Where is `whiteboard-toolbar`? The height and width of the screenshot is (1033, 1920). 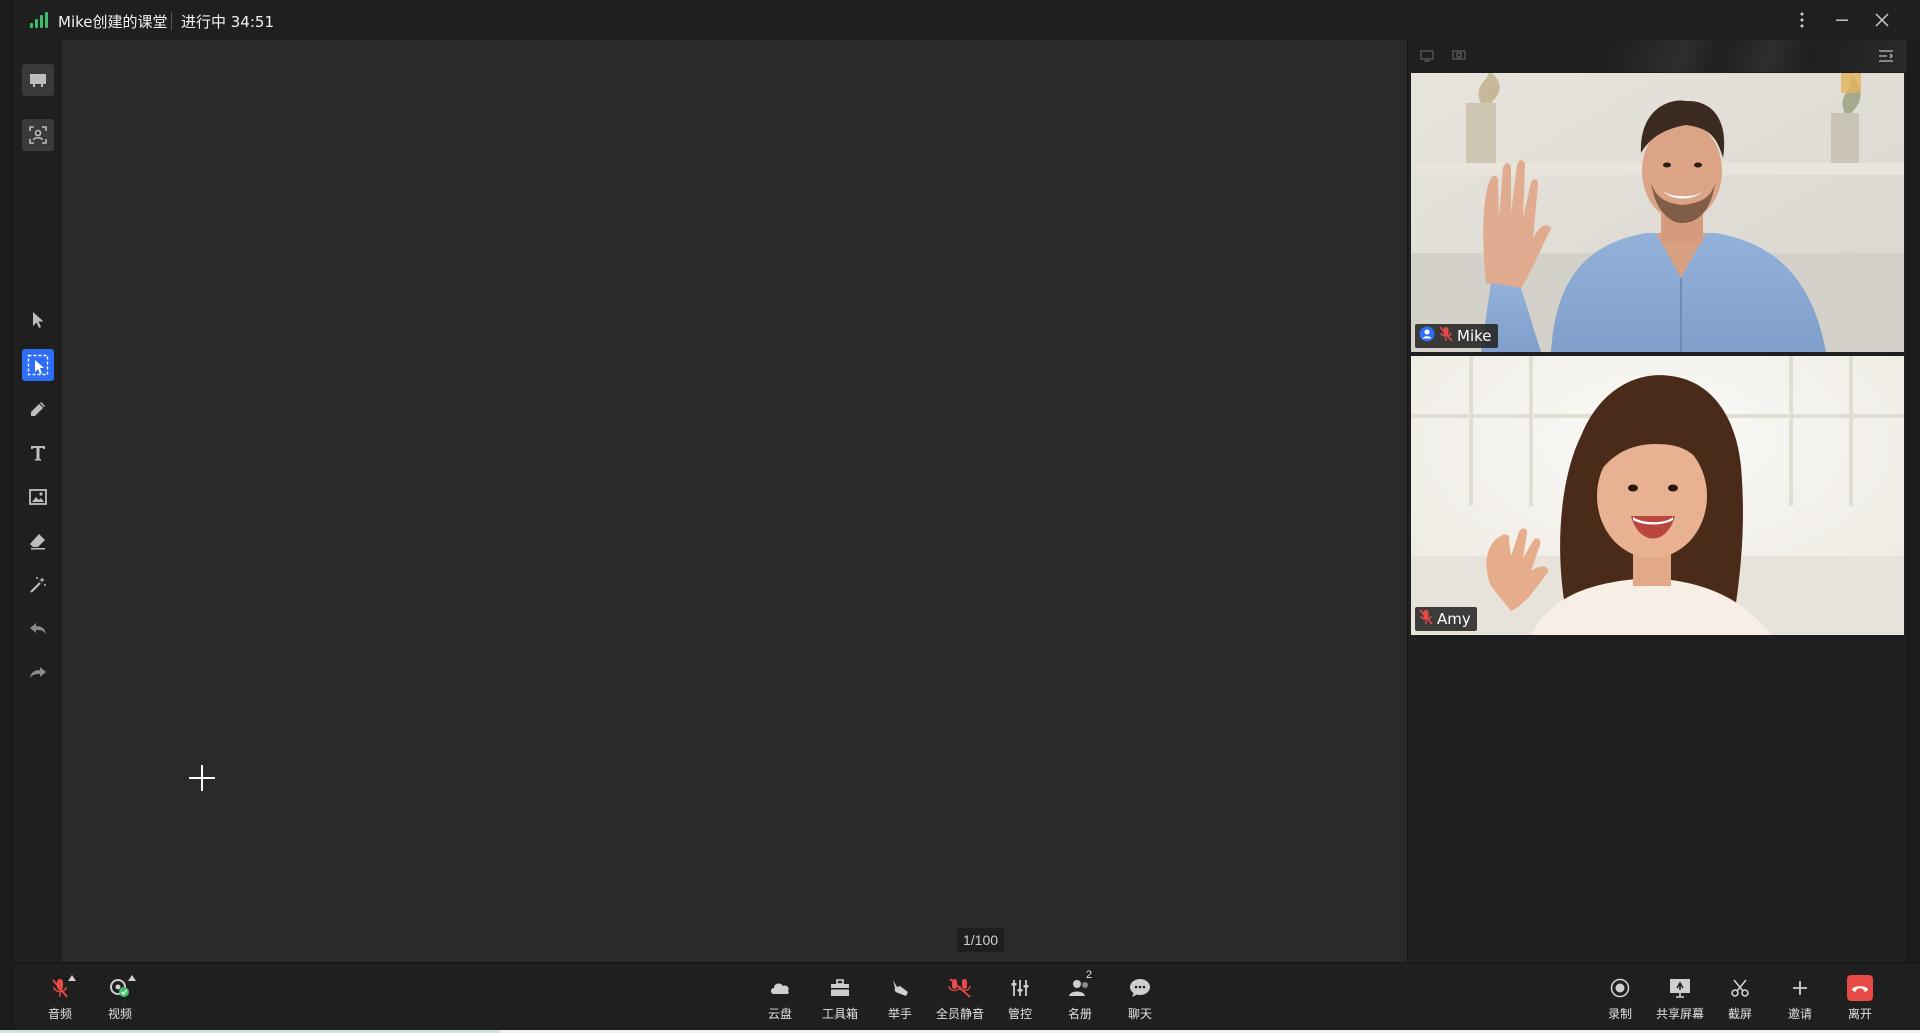 whiteboard-toolbar is located at coordinates (38, 501).